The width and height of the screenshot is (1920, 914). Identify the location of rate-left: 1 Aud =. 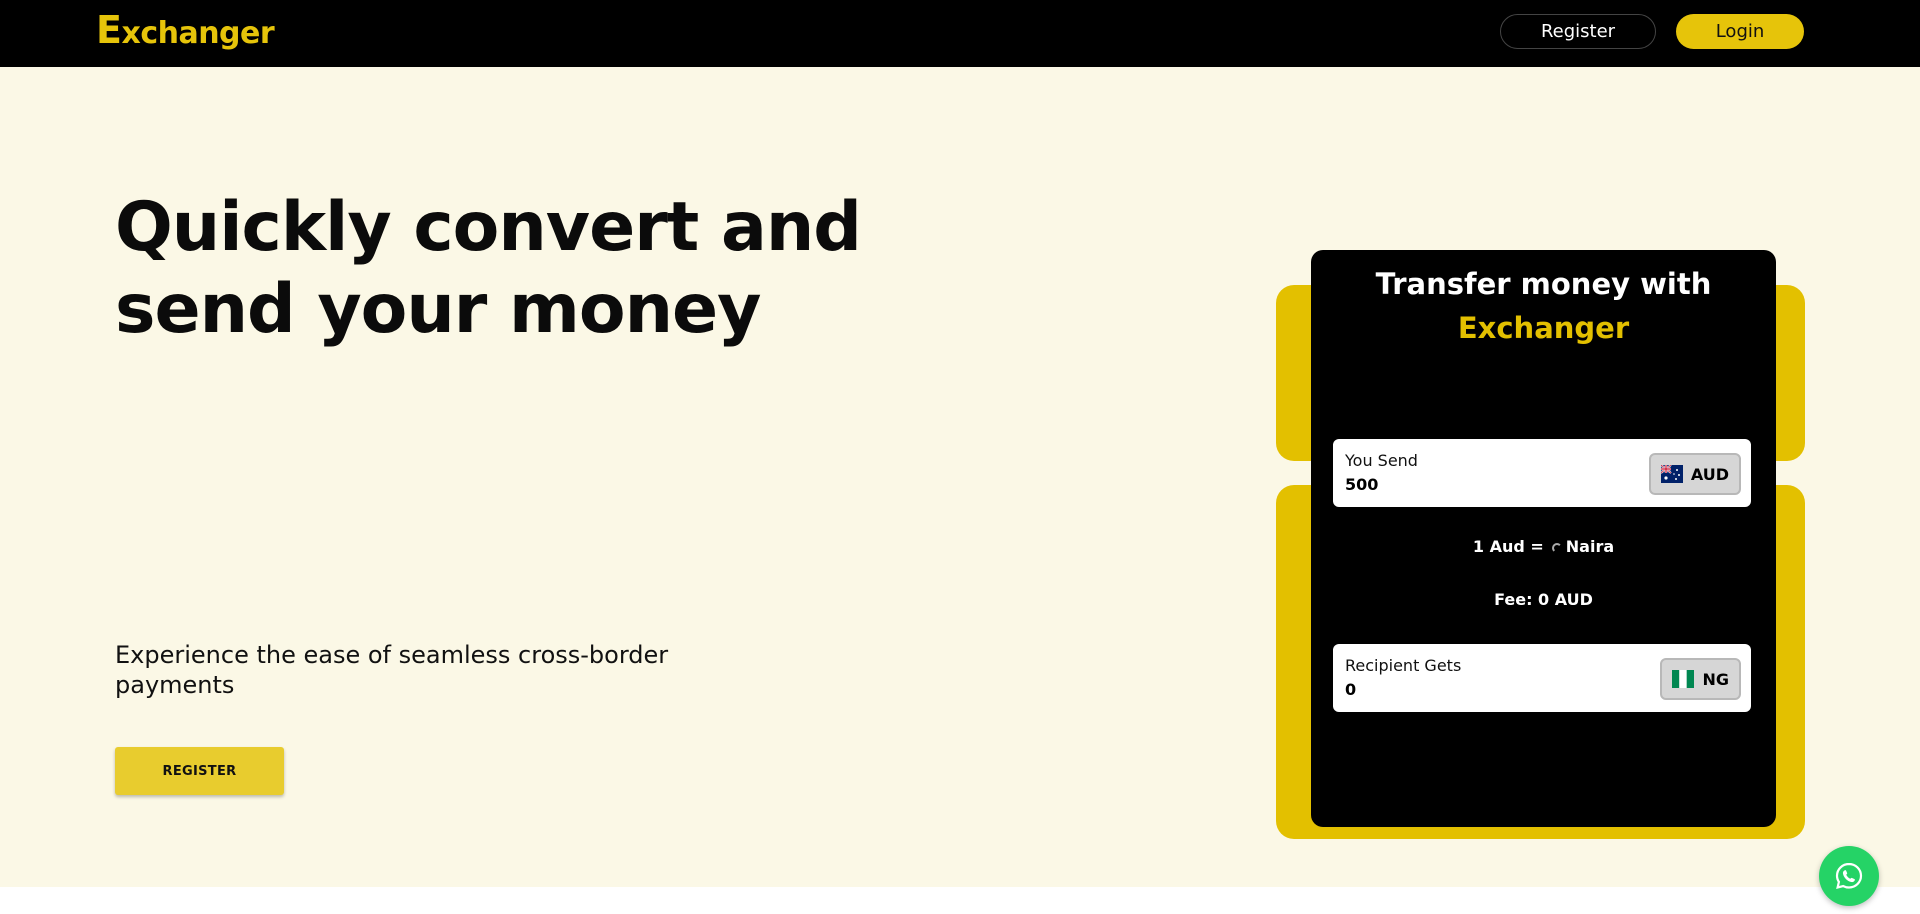
(1508, 546).